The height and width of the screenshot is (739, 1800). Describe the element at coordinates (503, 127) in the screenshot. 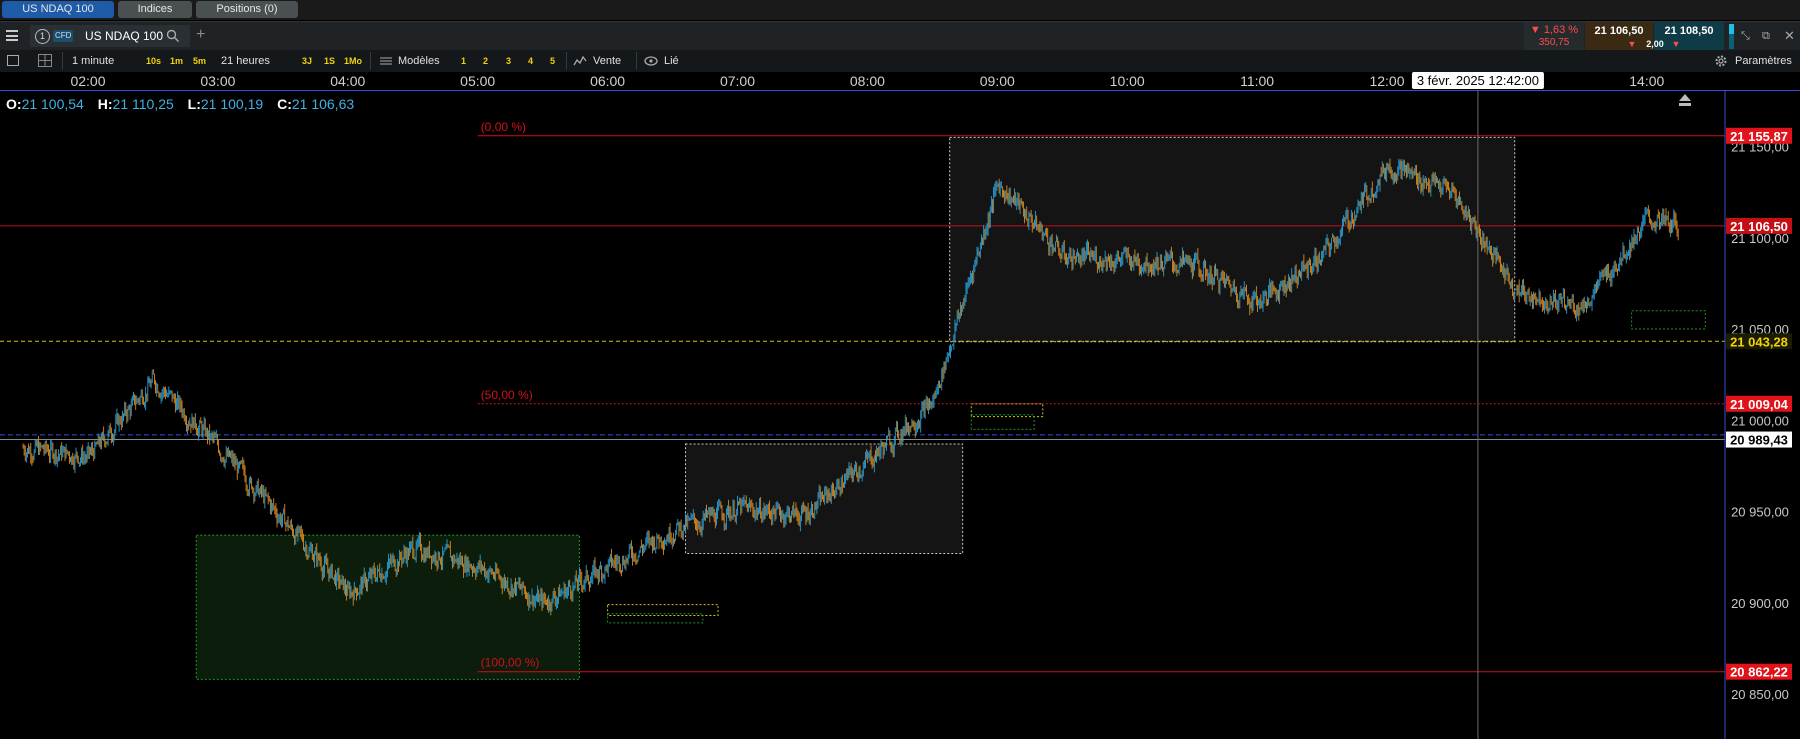

I see `fib-label-0: (0,00 %)` at that location.